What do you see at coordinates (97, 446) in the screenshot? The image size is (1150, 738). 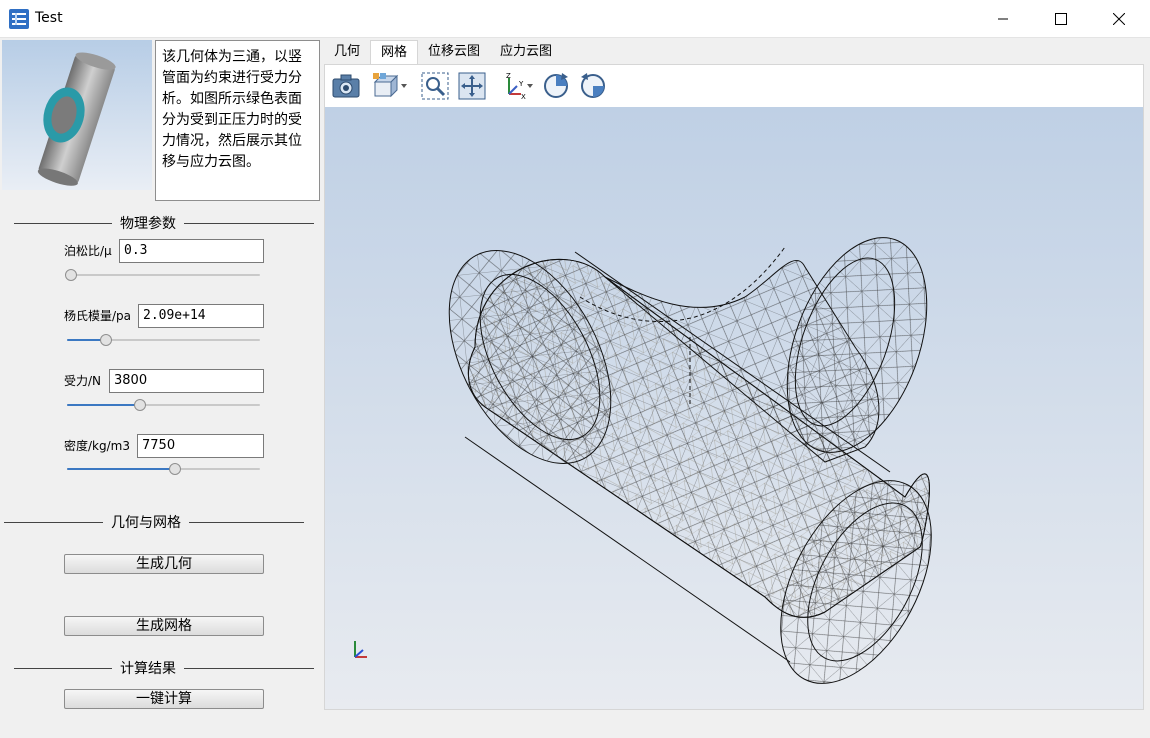 I see `density-label: 密度/kg/m3` at bounding box center [97, 446].